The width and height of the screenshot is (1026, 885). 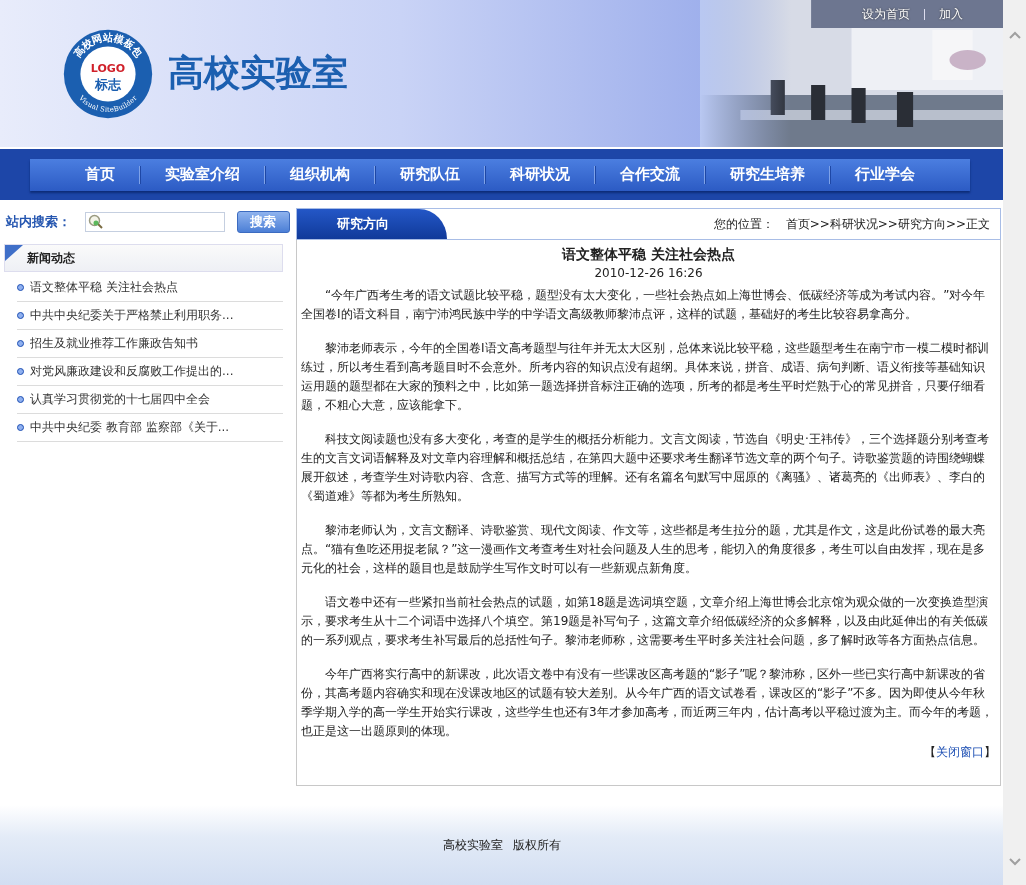 I want to click on search-button: 搜索, so click(x=263, y=222).